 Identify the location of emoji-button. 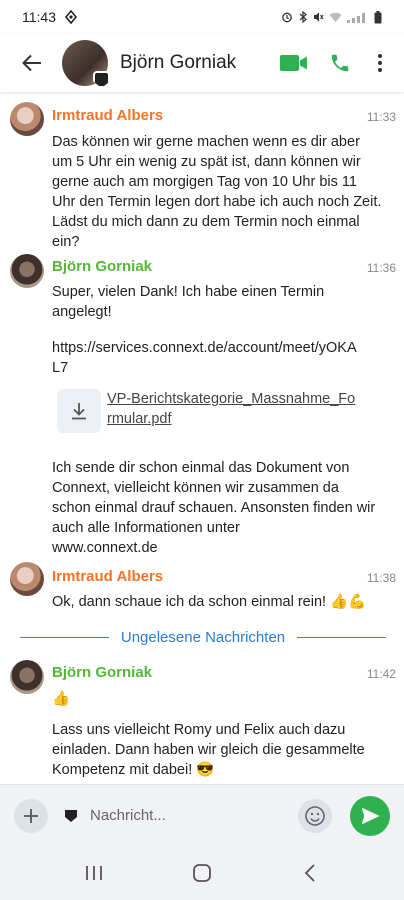
(315, 815).